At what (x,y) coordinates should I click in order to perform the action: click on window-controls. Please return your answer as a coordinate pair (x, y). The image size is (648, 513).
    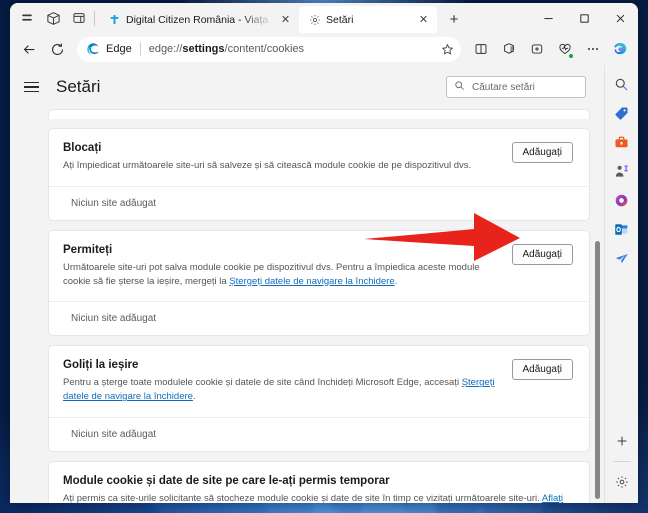
    Looking at the image, I should click on (584, 18).